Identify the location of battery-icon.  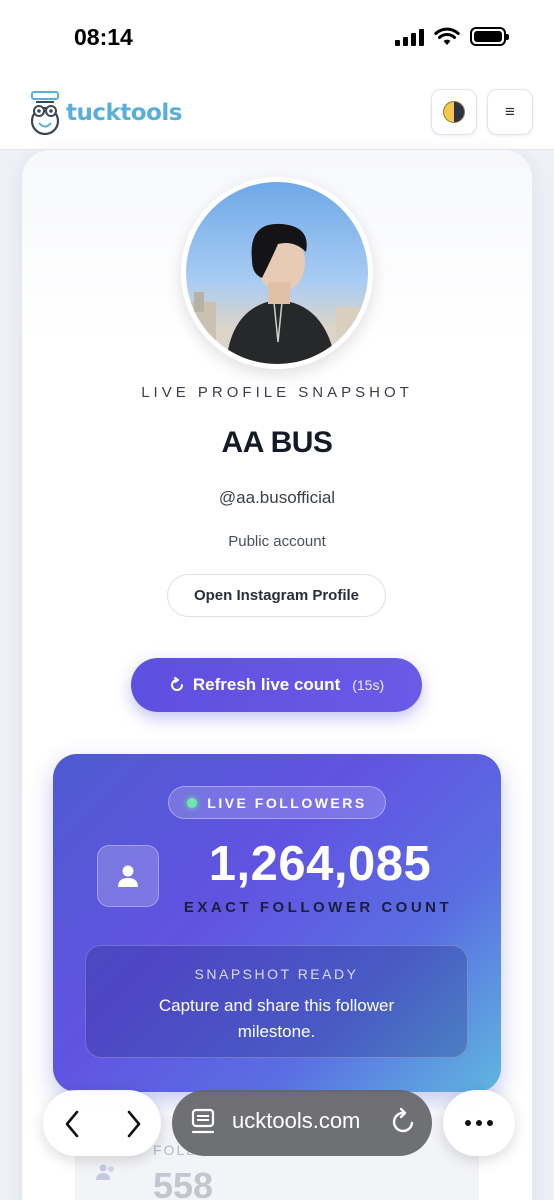
(489, 36).